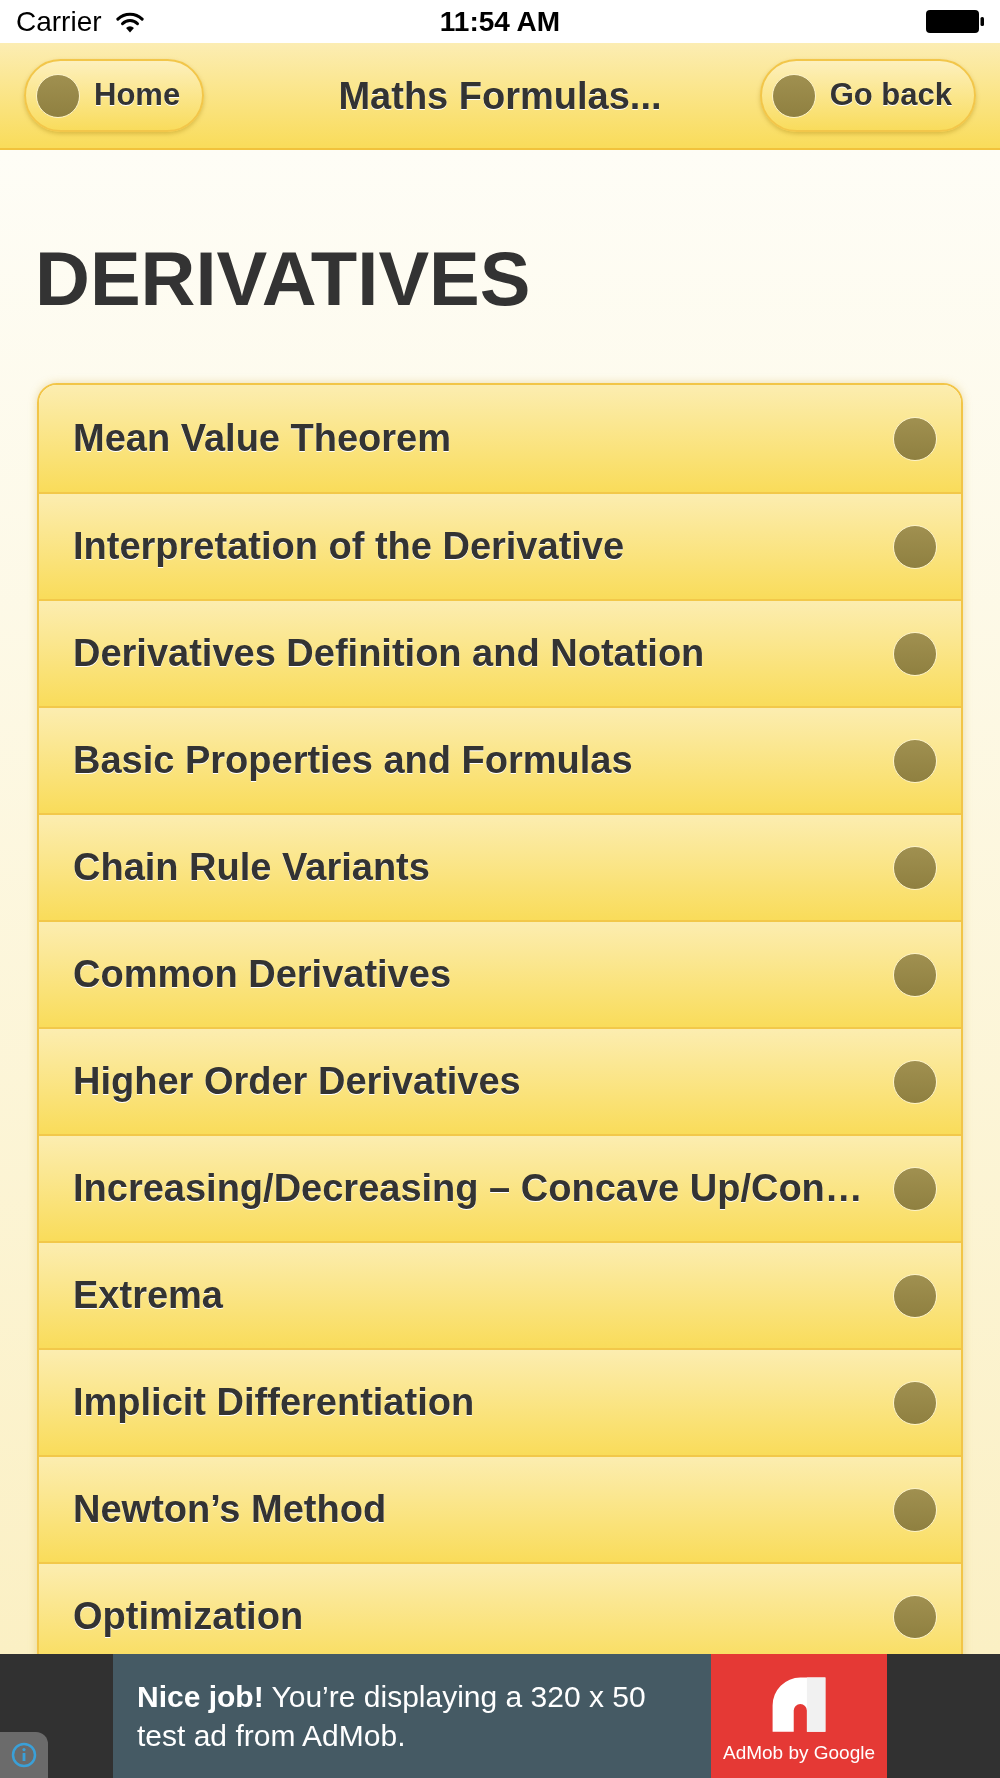 This screenshot has height=1778, width=1000. I want to click on list-item: Interpretation of the Derivative, so click(500, 545).